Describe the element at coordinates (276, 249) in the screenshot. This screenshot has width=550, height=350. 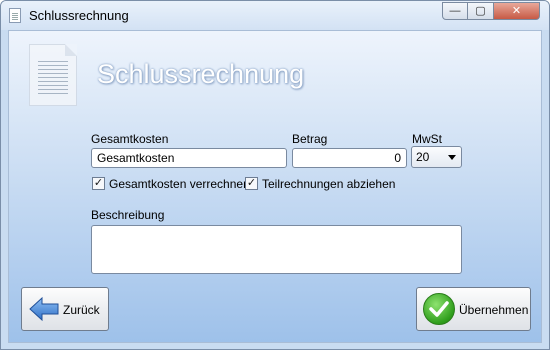
I see `beschreibung-textarea` at that location.